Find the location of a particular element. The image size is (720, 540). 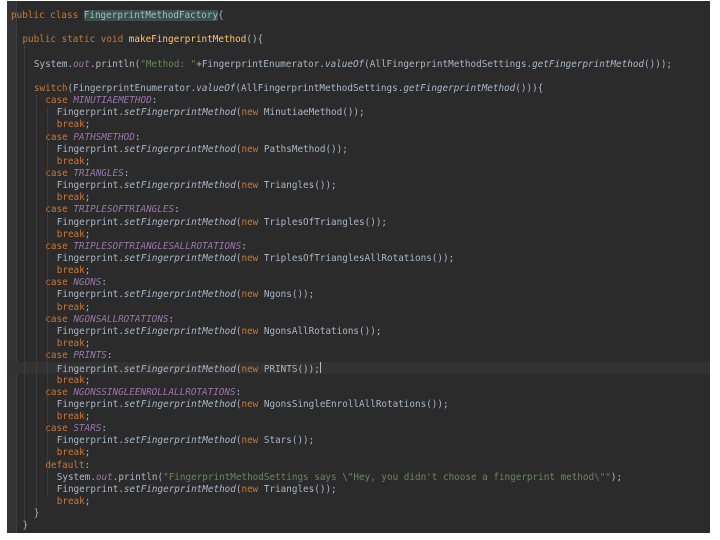

code-line: case TRIANGLES: is located at coordinates (358, 174).